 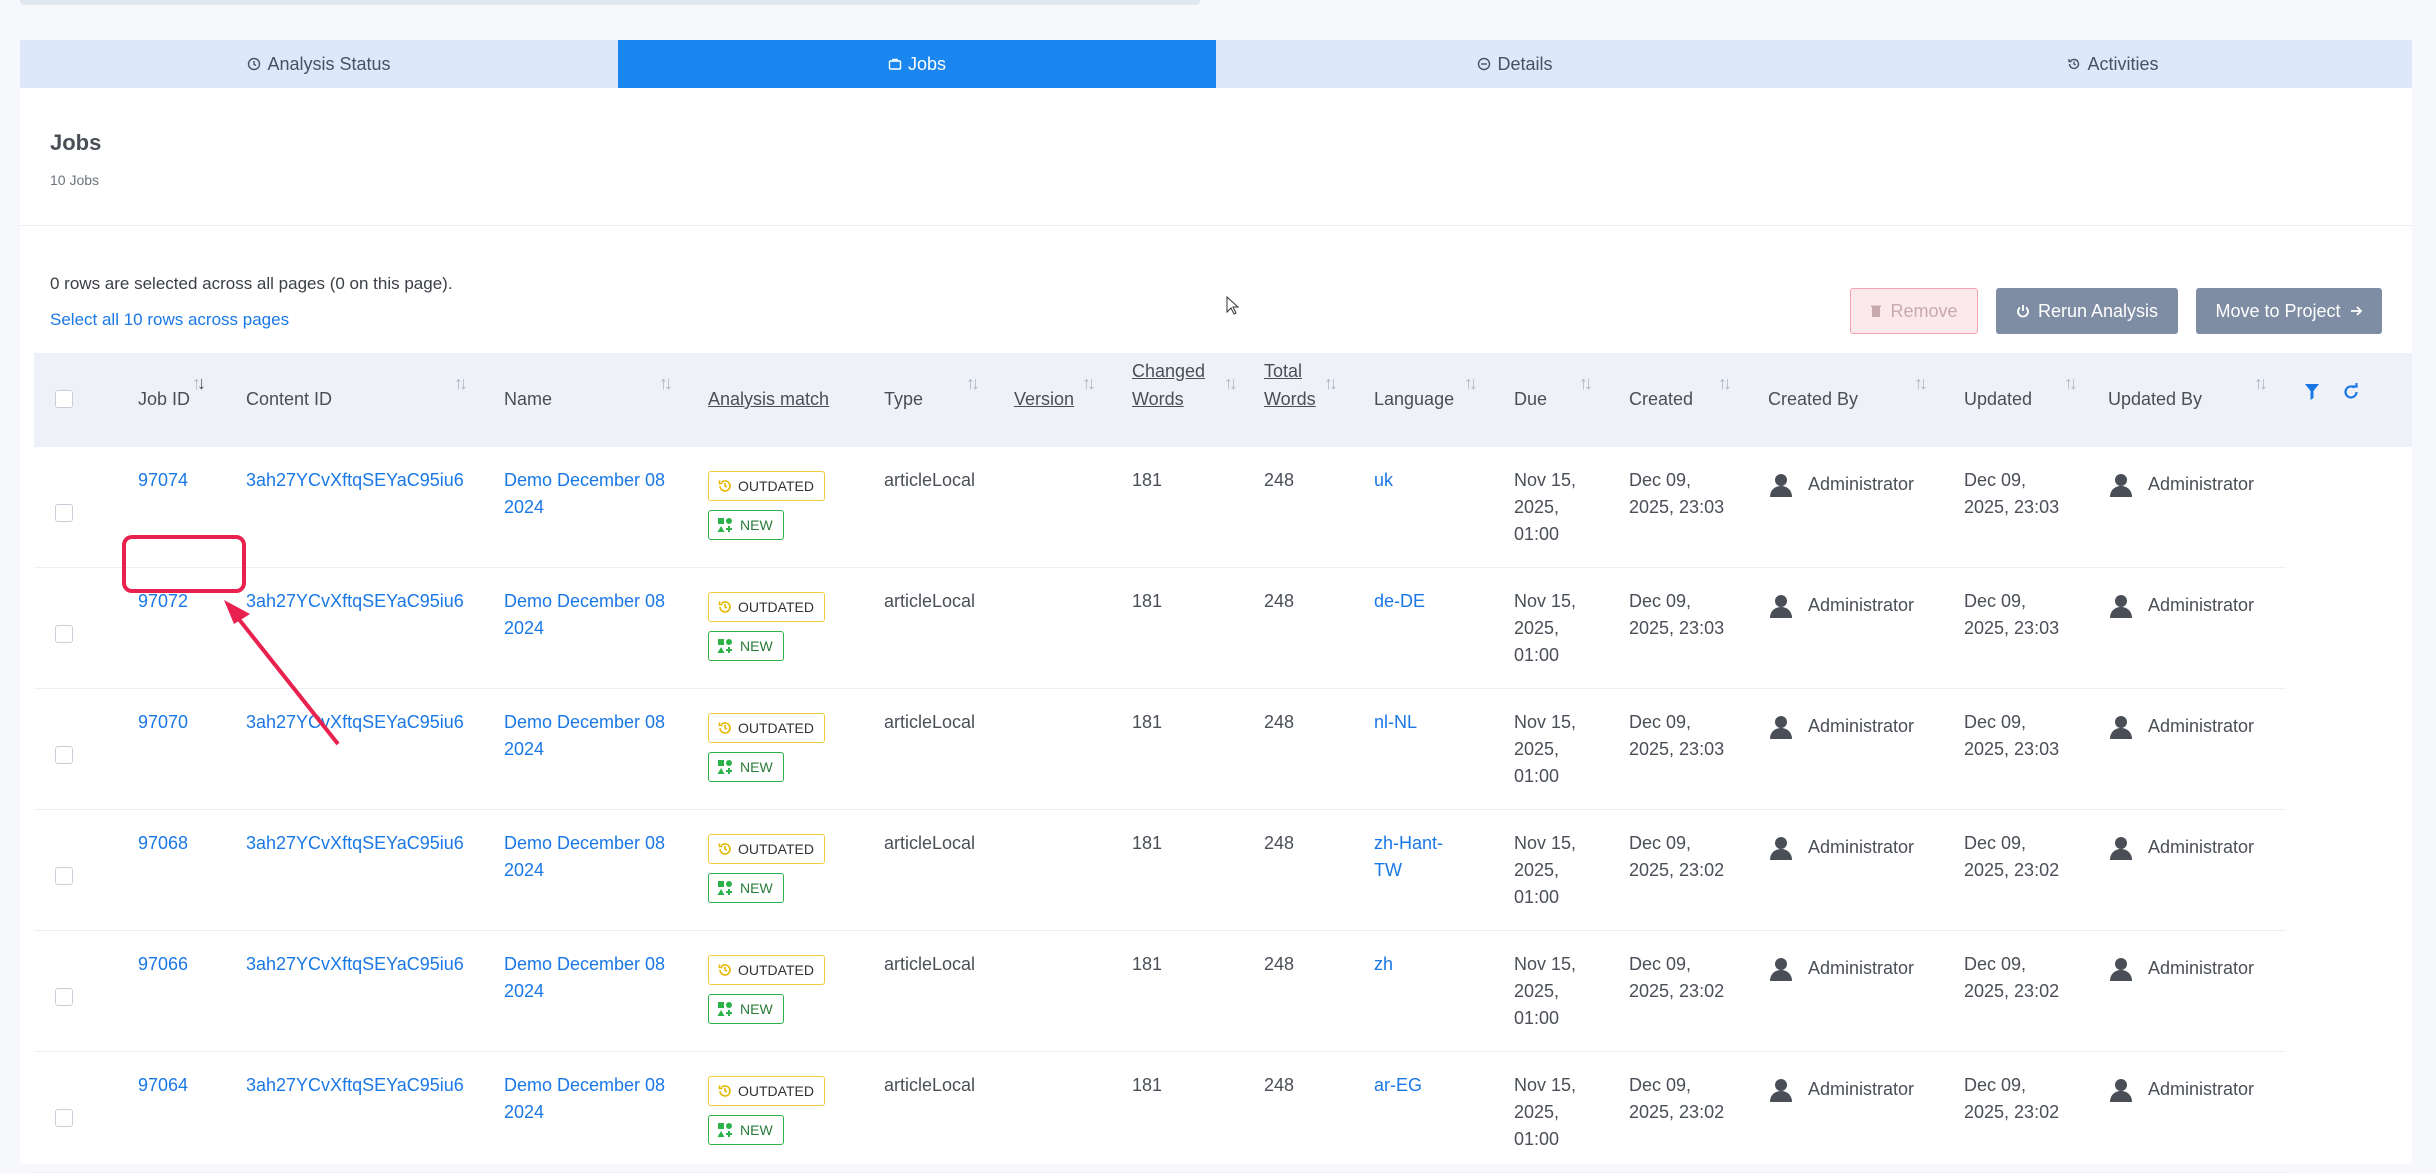 What do you see at coordinates (1168, 371) in the screenshot?
I see `col-changed-words-1: Changed` at bounding box center [1168, 371].